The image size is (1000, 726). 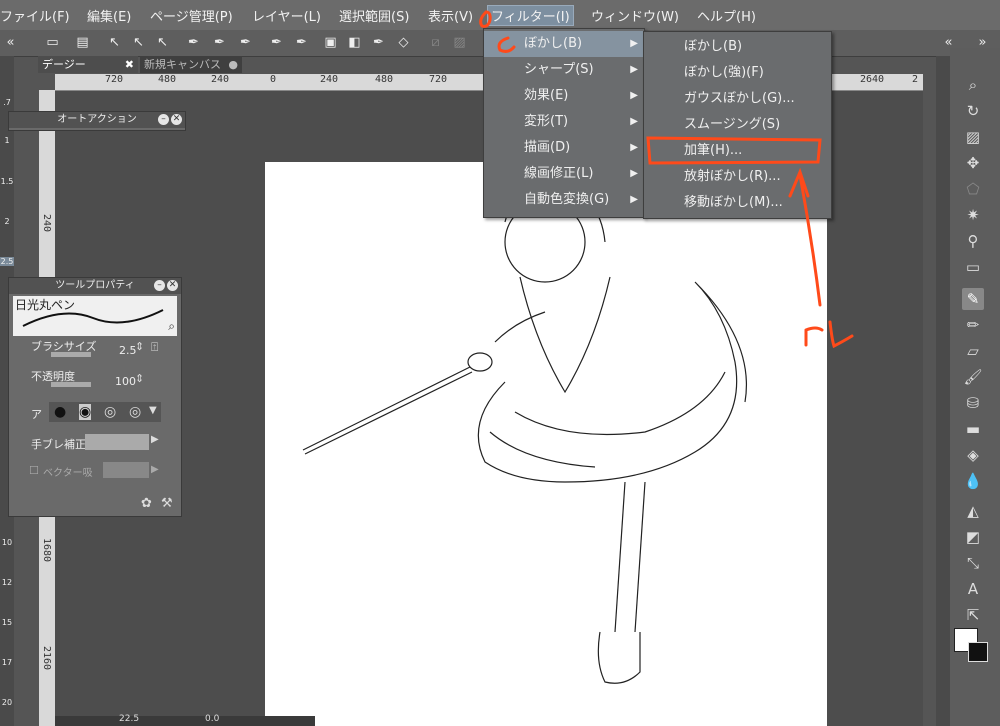 What do you see at coordinates (212, 719) in the screenshot?
I see `angle-value: 0.0` at bounding box center [212, 719].